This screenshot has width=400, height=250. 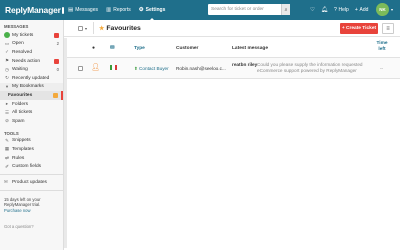 I want to click on sidebar-item-recently-updated: ↻ Recently updated, so click(x=31, y=78).